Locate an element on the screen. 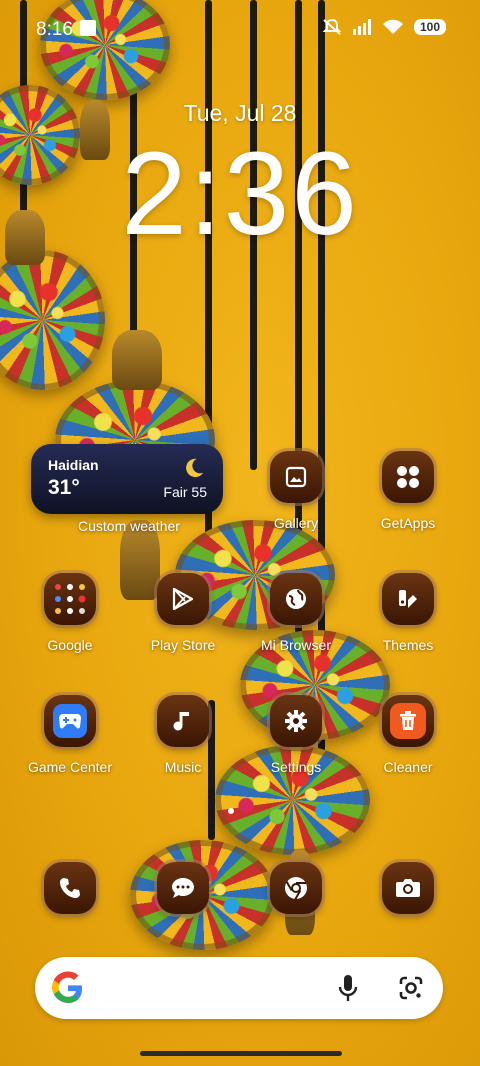  gallery-icon is located at coordinates (296, 477).